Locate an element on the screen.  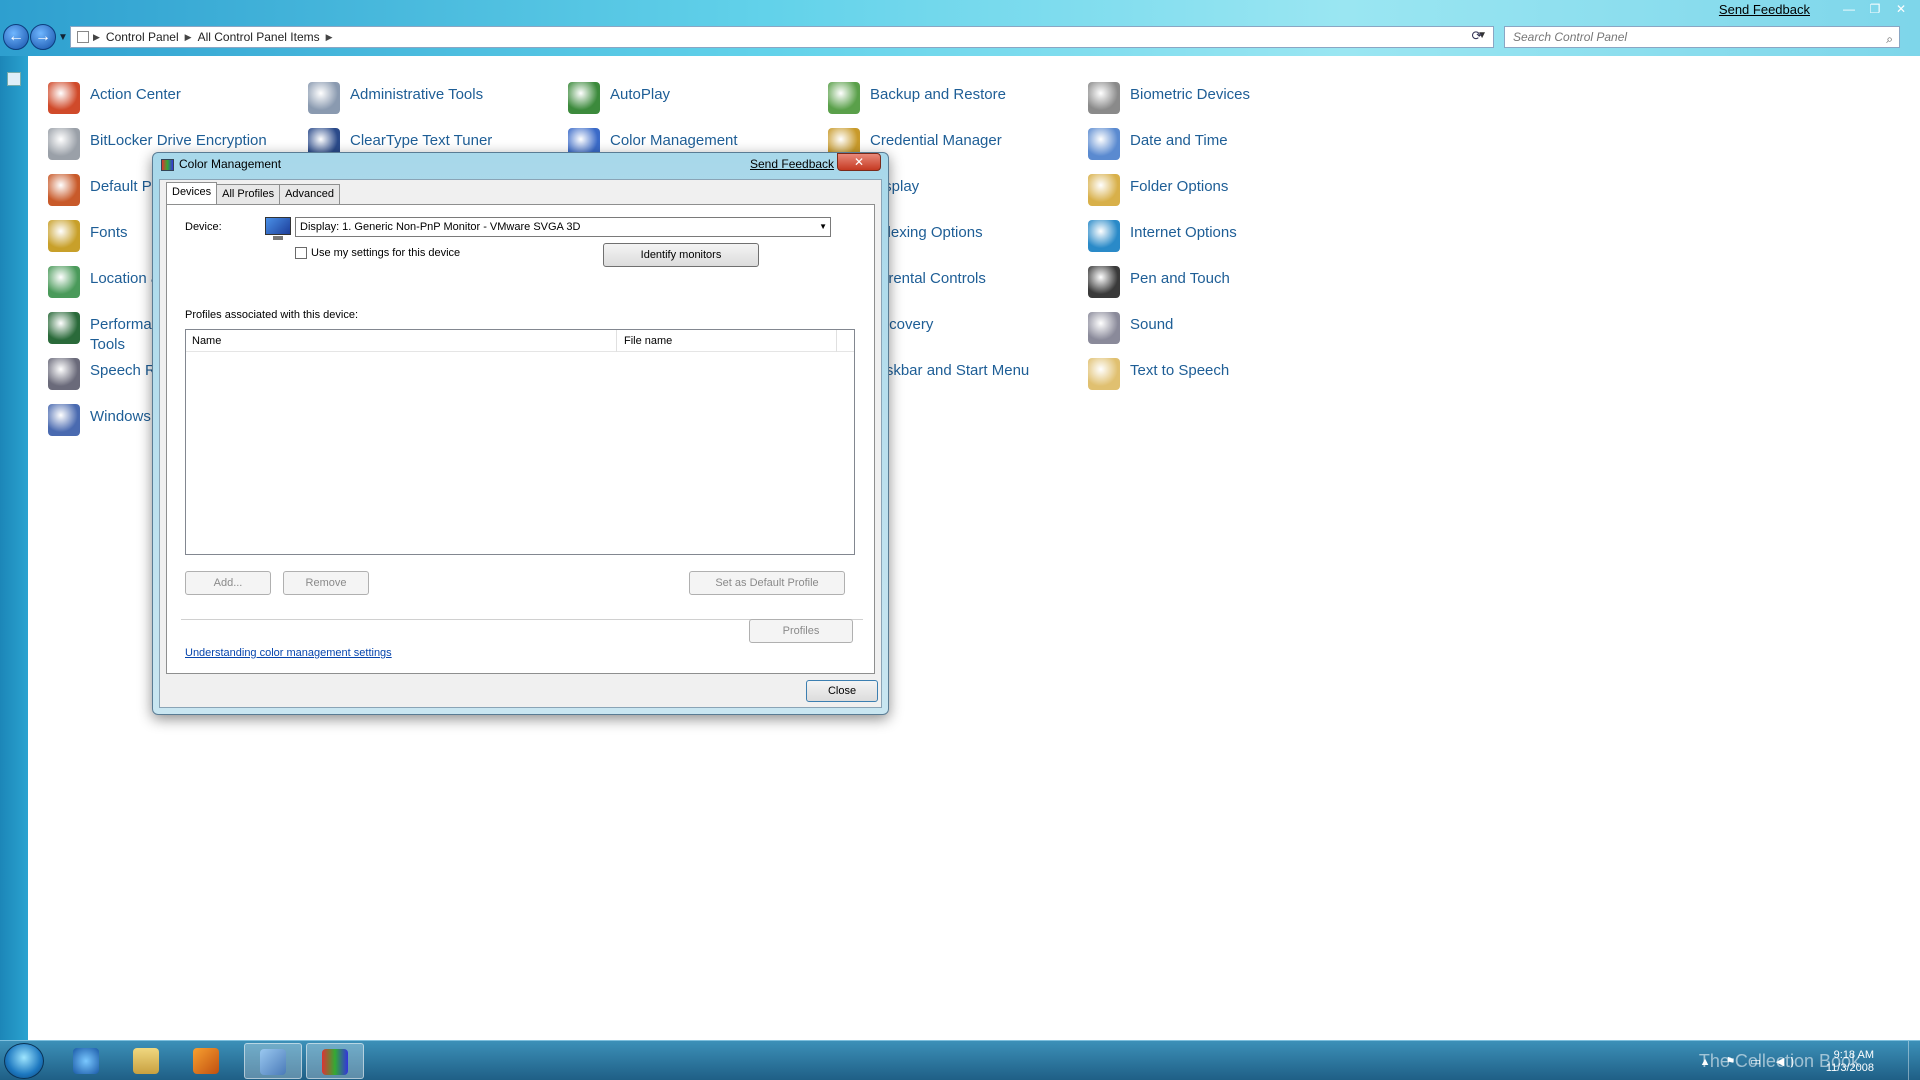
folder-icon is located at coordinates (146, 1061).